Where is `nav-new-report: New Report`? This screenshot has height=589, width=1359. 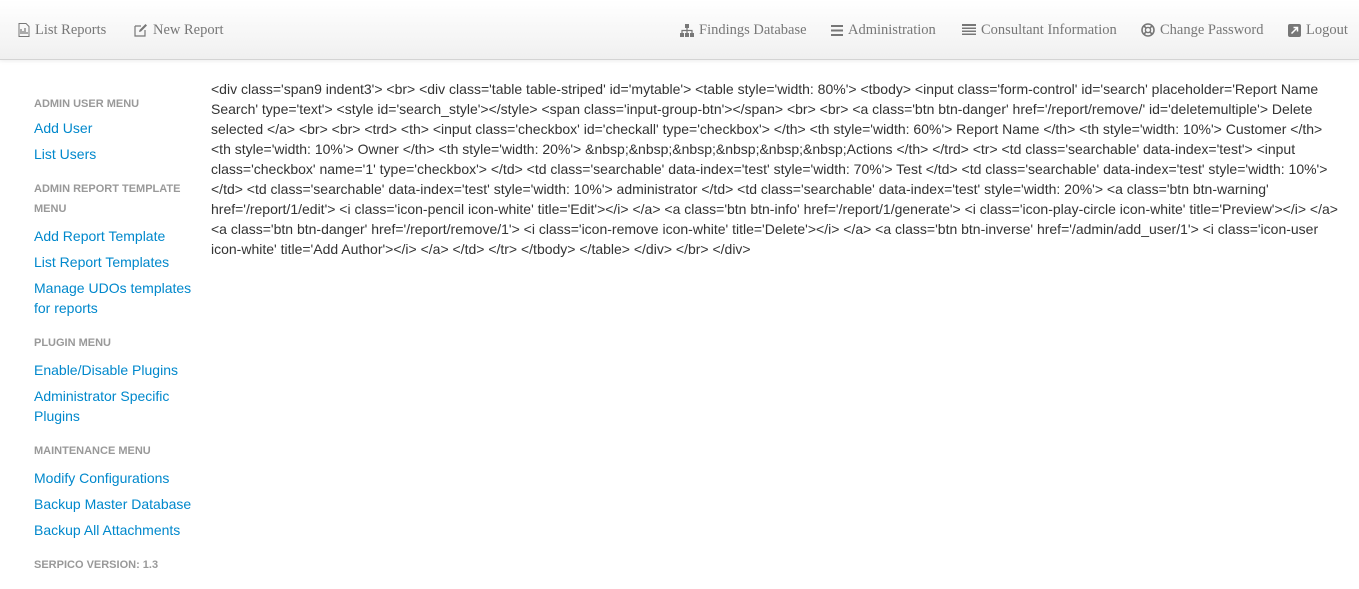 nav-new-report: New Report is located at coordinates (178, 30).